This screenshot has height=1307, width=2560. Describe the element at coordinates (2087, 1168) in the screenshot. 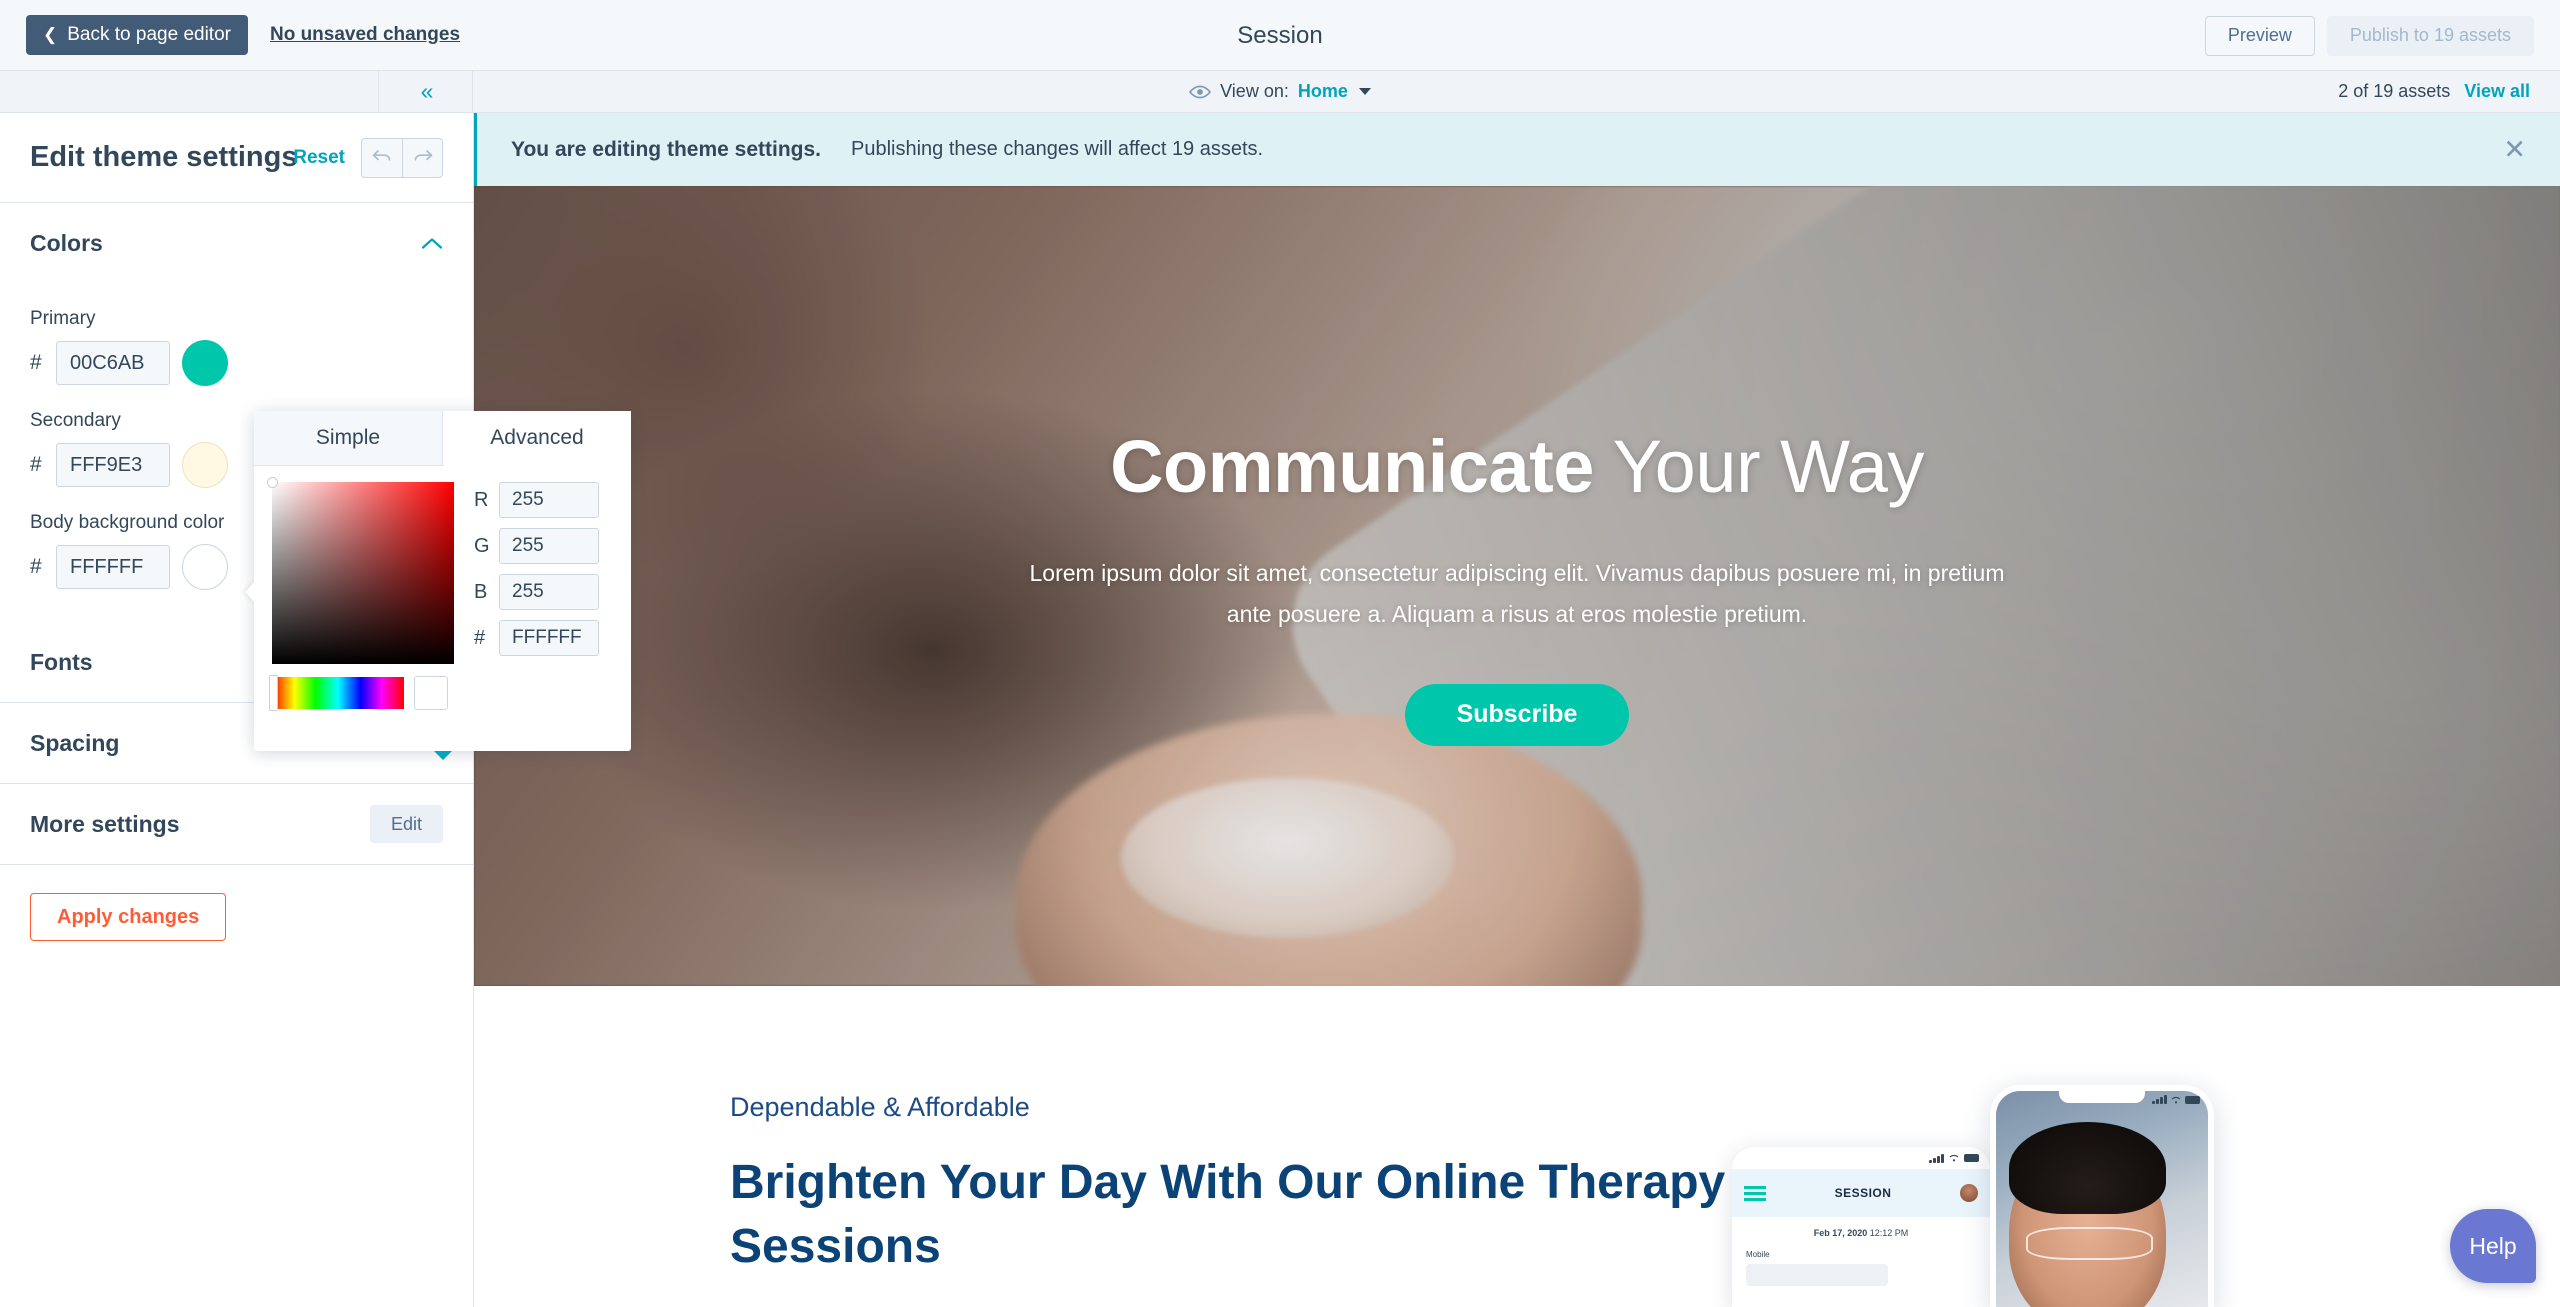

I see `person-hair-shape` at that location.